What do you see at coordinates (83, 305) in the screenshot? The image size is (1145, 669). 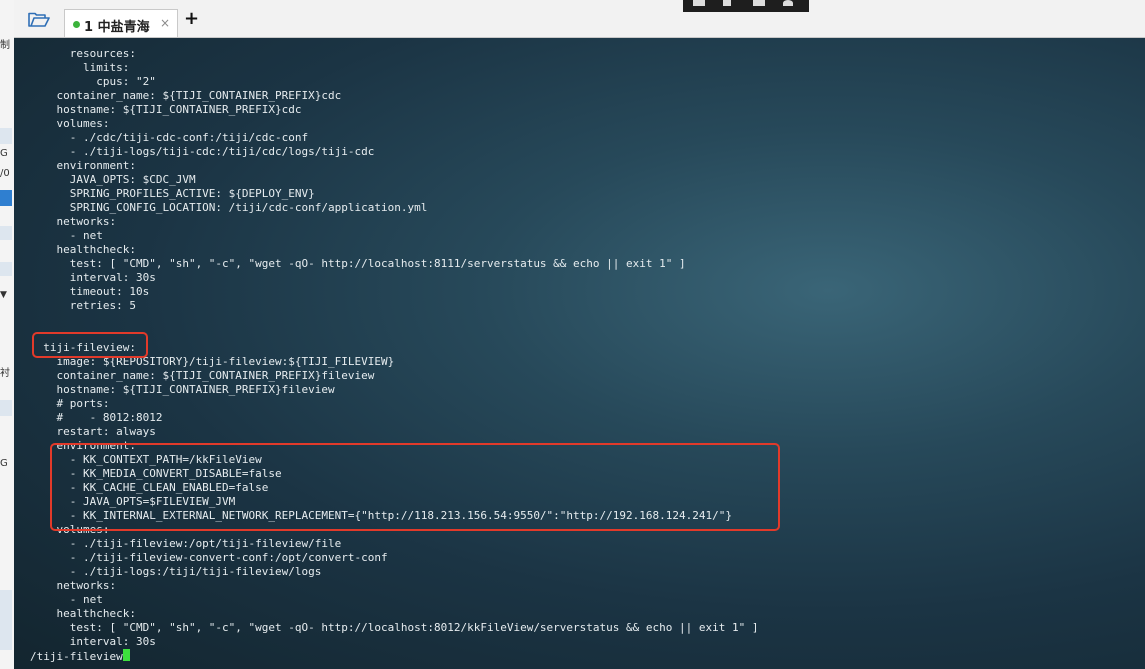 I see `terminal-line: retries: 5` at bounding box center [83, 305].